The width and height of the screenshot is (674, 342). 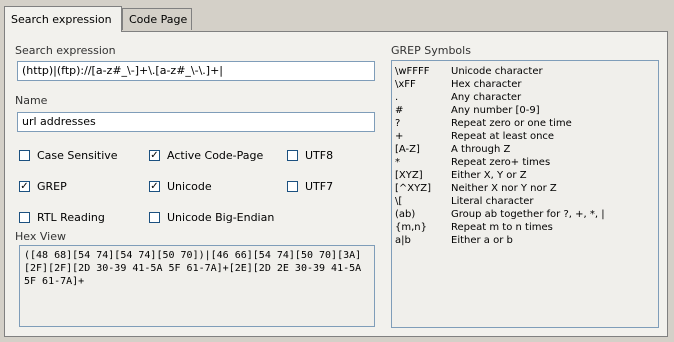 I want to click on grep-symbol-row: (ab) Group ab together for ?, +, *, |, so click(x=525, y=214).